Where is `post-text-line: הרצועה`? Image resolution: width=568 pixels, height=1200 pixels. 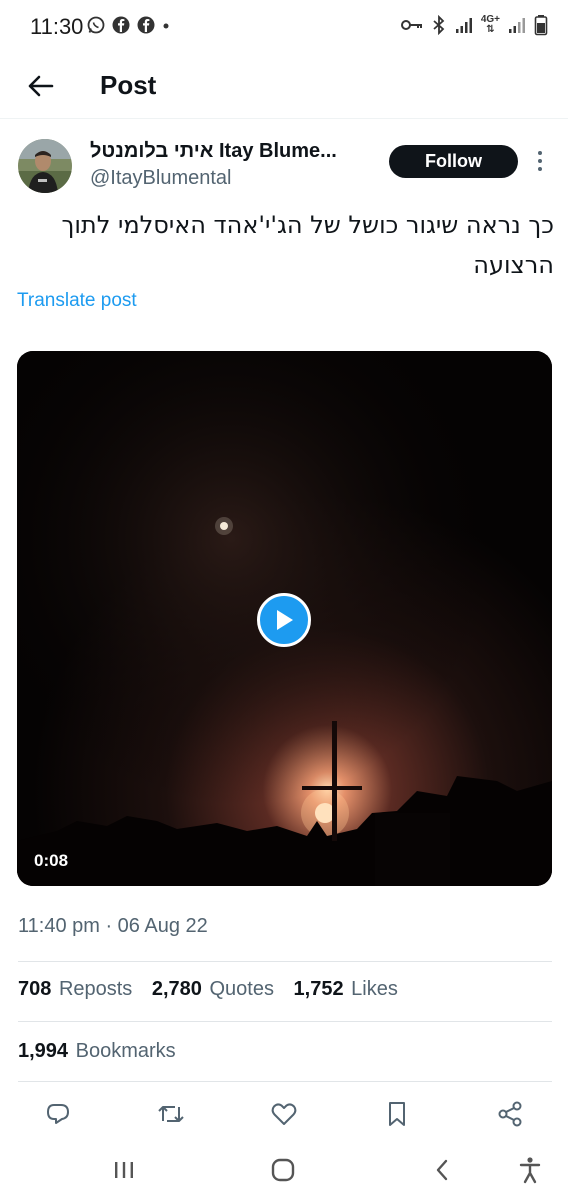
post-text-line: הרצועה is located at coordinates (513, 265).